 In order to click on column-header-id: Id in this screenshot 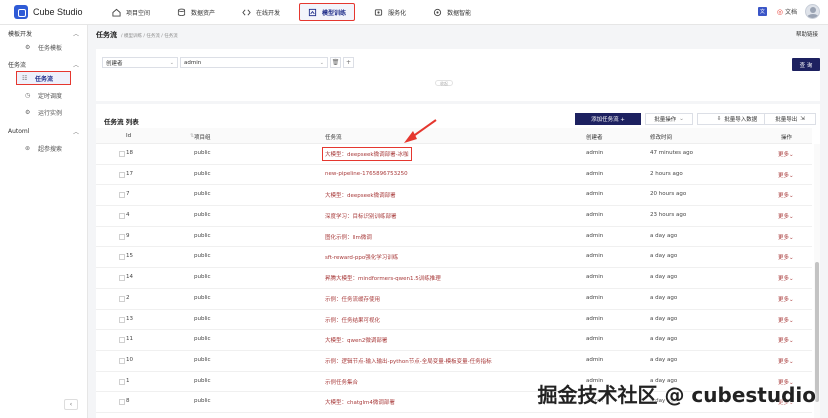, I will do `click(128, 136)`.